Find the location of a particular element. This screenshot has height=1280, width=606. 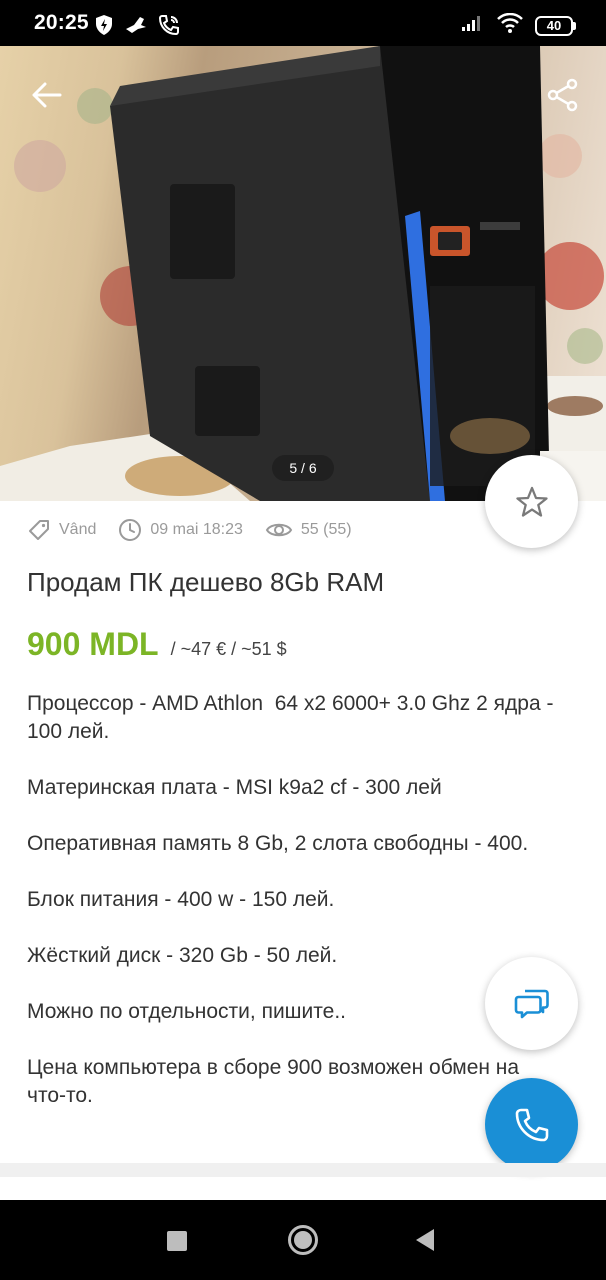

listing-meta: Vând 09 mai 18:23 55 (55) is located at coordinates (200, 530).